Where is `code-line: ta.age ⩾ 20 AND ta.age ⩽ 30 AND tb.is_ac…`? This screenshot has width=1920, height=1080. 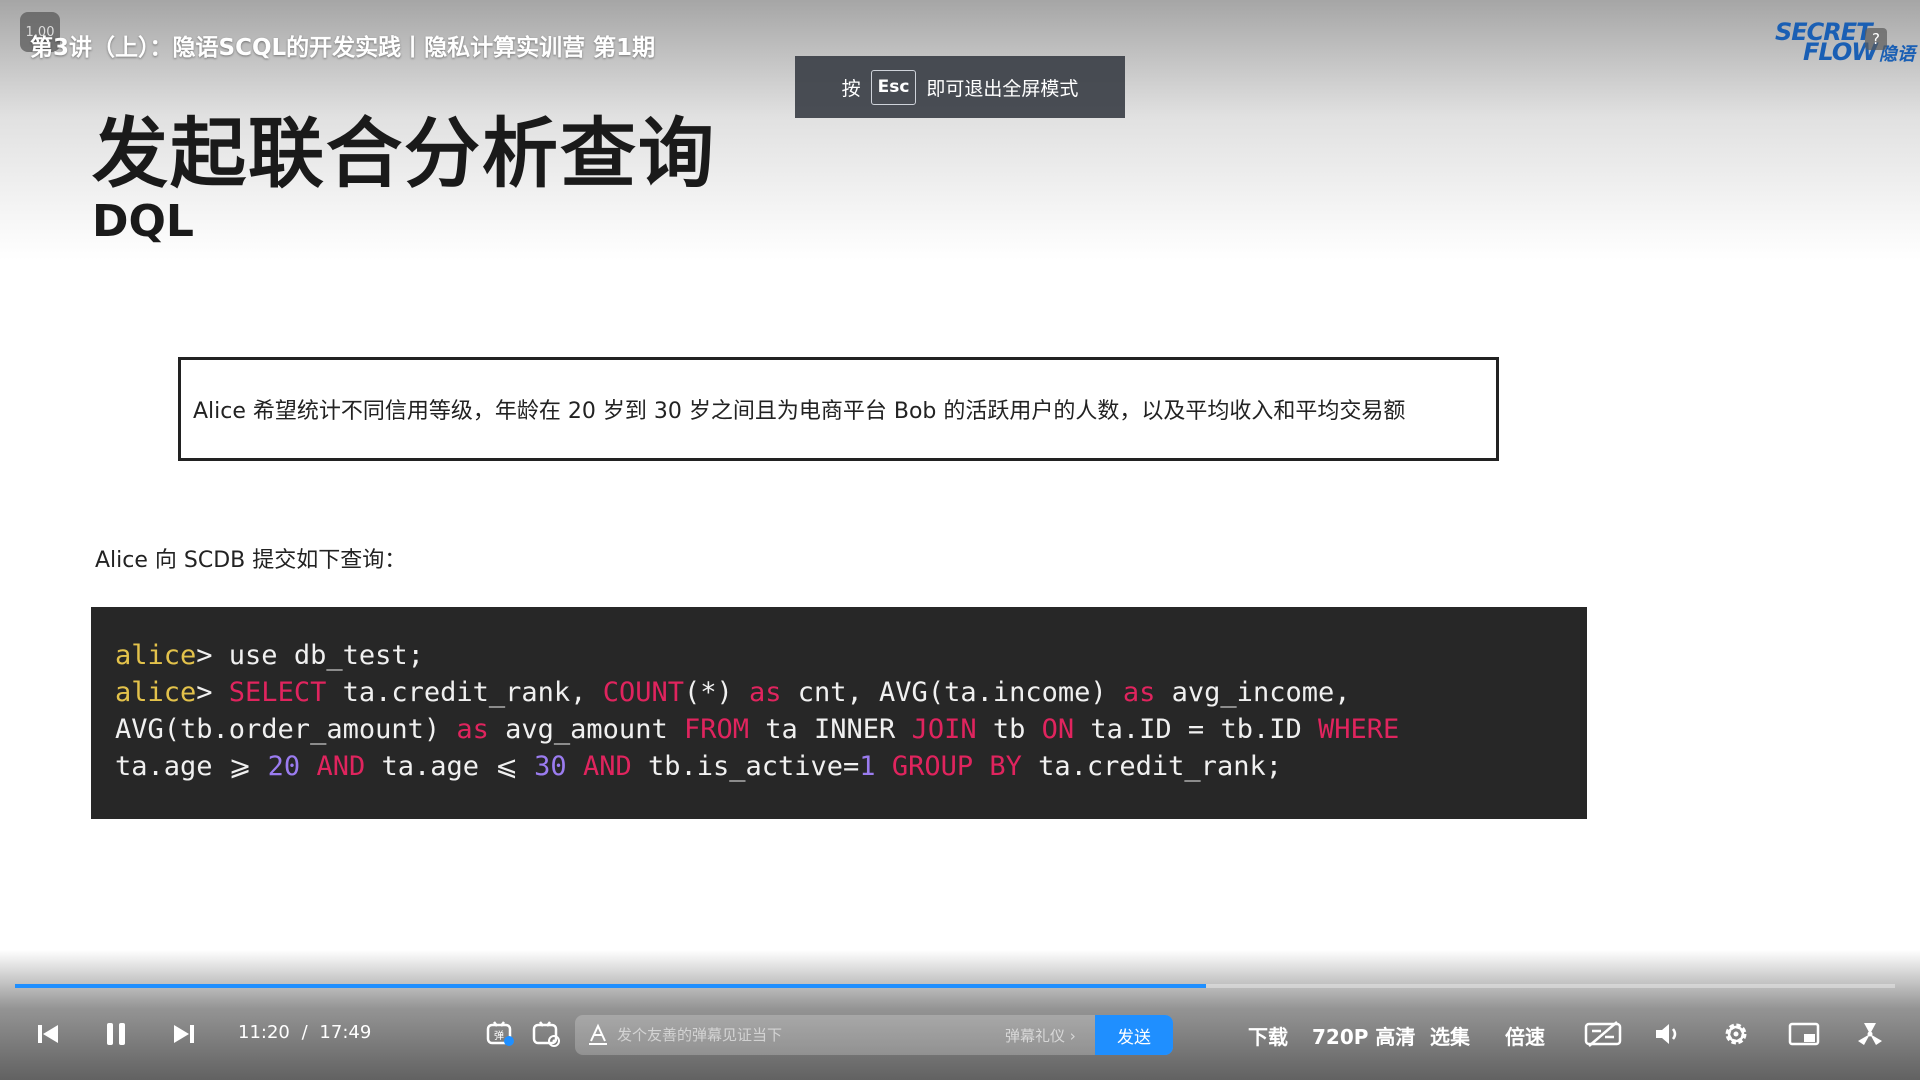 code-line: ta.age ⩾ 20 AND ta.age ⩽ 30 AND tb.is_ac… is located at coordinates (851, 766).